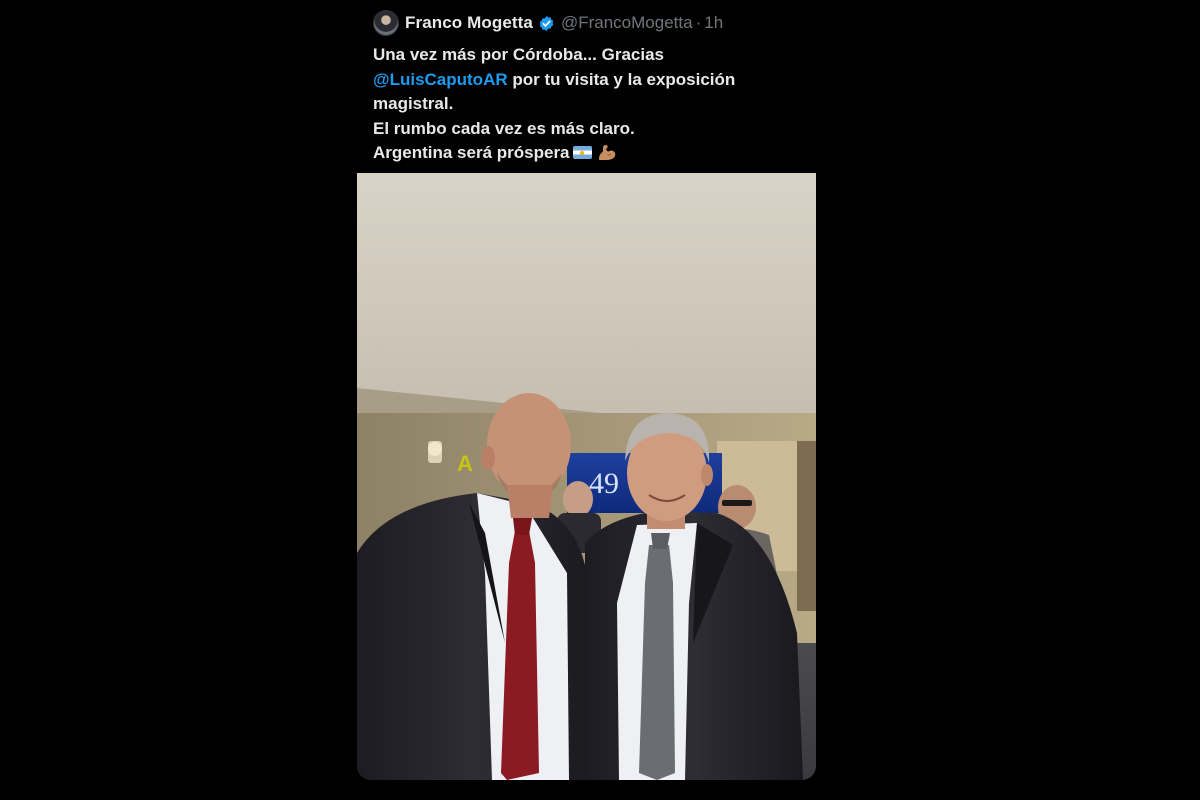  What do you see at coordinates (518, 54) in the screenshot?
I see `tweet-text-line-1: Una vez más por Córdoba... Gracias` at bounding box center [518, 54].